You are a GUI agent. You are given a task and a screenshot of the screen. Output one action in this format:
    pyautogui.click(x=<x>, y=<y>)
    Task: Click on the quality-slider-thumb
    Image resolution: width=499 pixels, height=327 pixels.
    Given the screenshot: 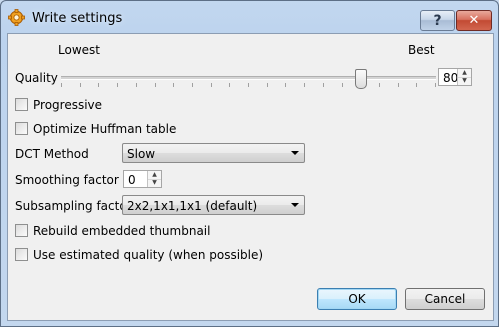 What is the action you would take?
    pyautogui.click(x=361, y=79)
    